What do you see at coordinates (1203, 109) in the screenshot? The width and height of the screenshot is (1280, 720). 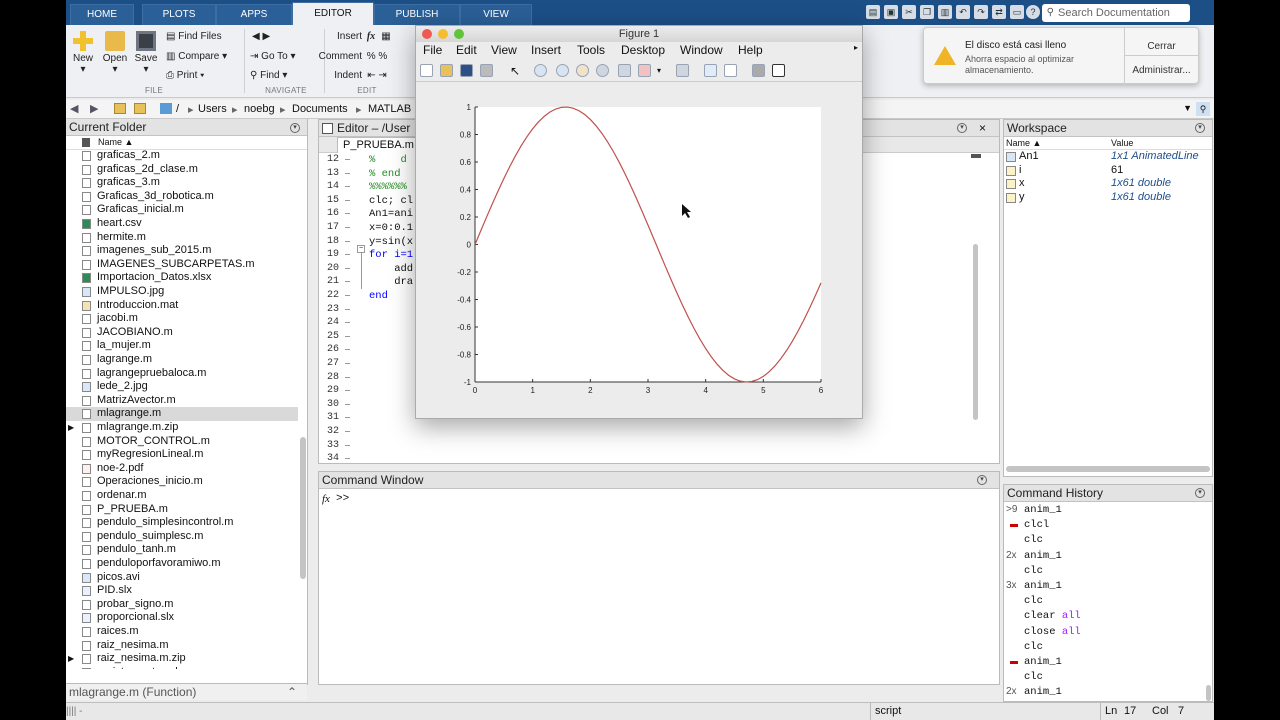 I see `search-folder-icon: ⚲` at bounding box center [1203, 109].